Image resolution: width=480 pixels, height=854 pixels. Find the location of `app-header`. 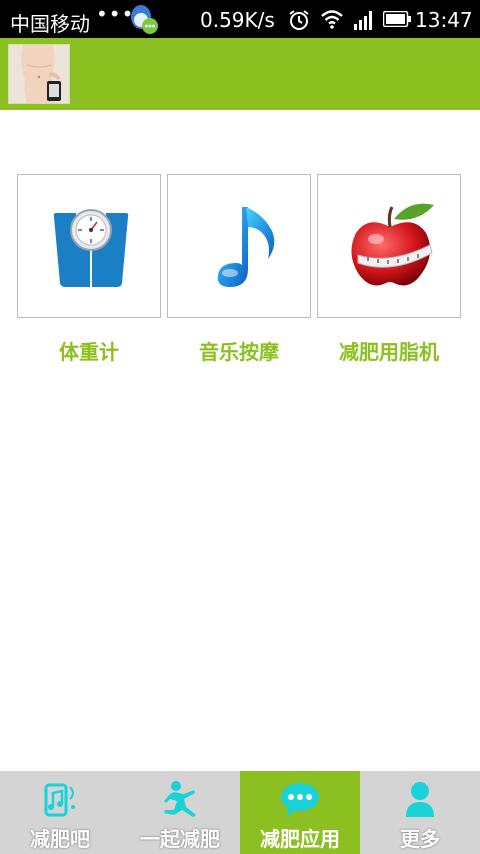

app-header is located at coordinates (240, 74).